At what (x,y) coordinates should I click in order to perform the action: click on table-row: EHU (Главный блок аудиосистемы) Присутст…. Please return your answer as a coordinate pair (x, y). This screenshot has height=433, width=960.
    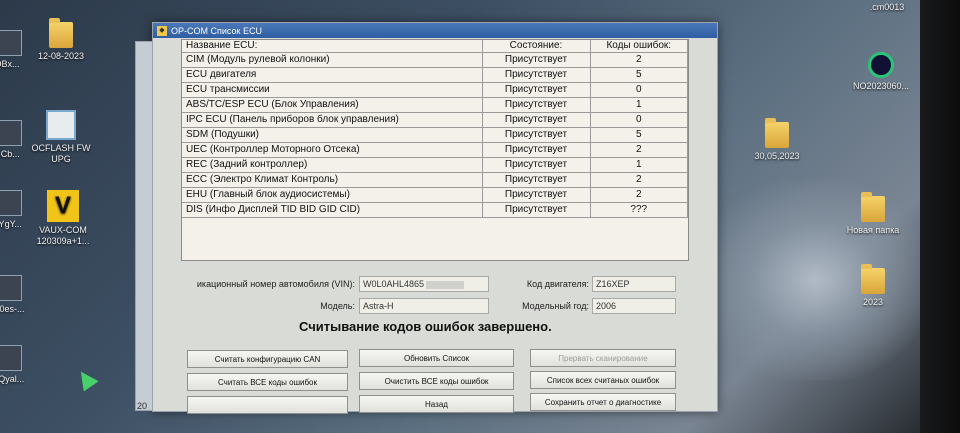
    Looking at the image, I should click on (435, 195).